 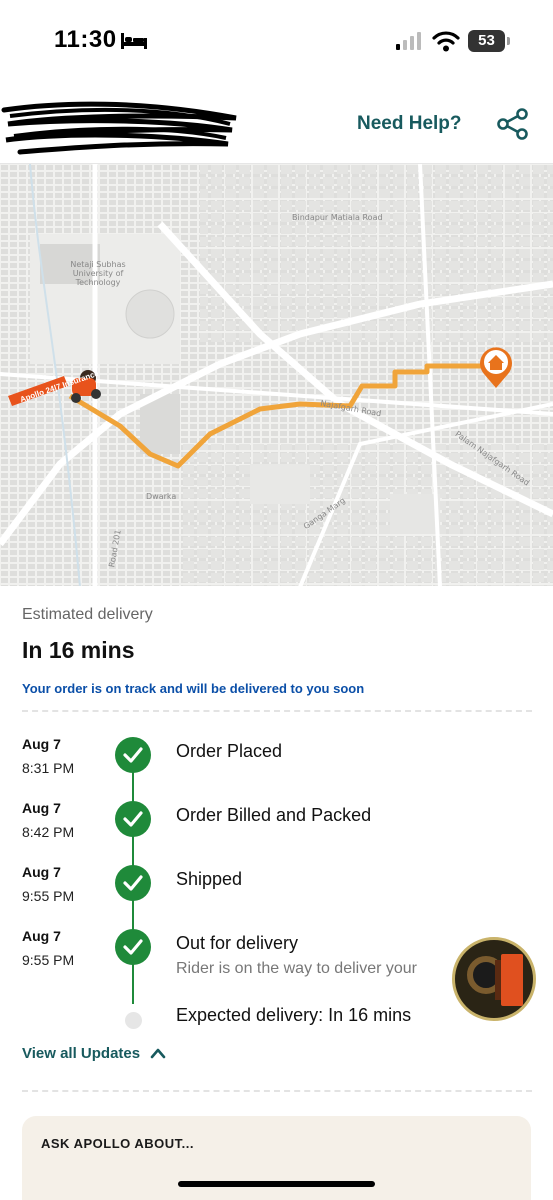 I want to click on step-title: Order Billed and Packed, so click(x=274, y=815).